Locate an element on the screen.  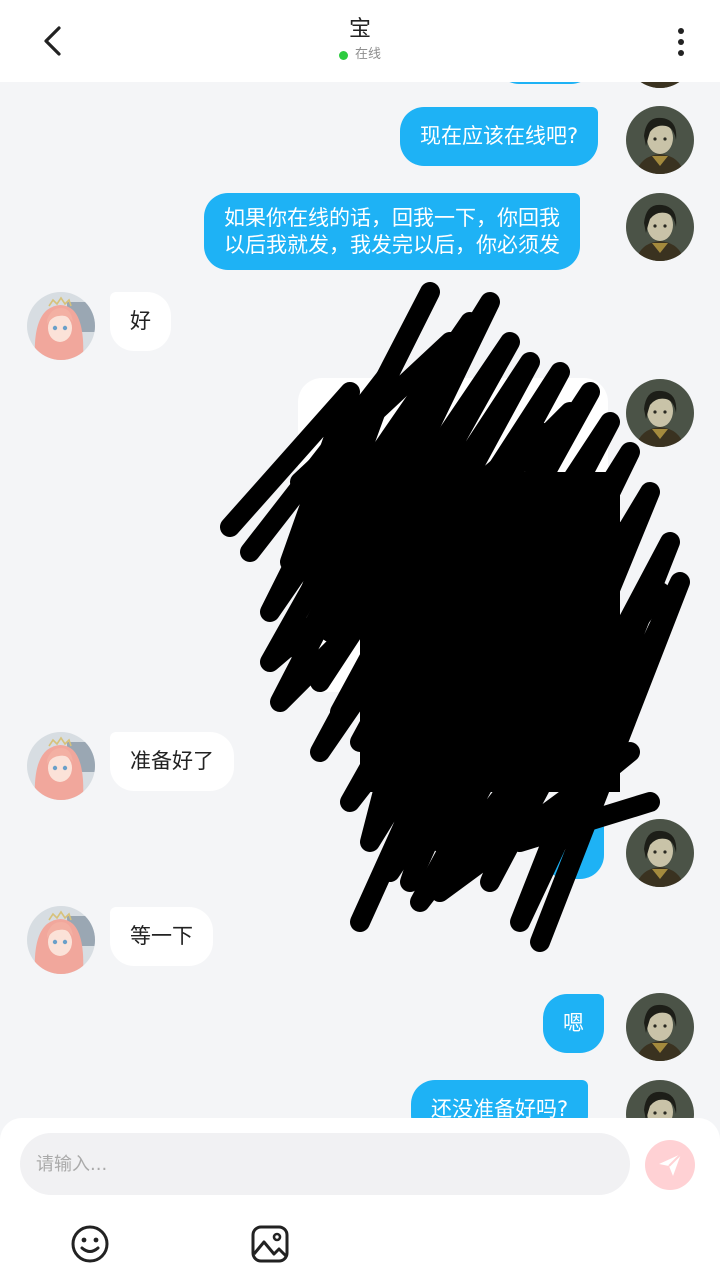
contact-name: 宝 is located at coordinates (359, 29).